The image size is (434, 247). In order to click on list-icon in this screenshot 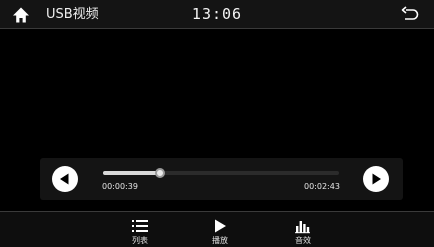, I will do `click(140, 226)`.